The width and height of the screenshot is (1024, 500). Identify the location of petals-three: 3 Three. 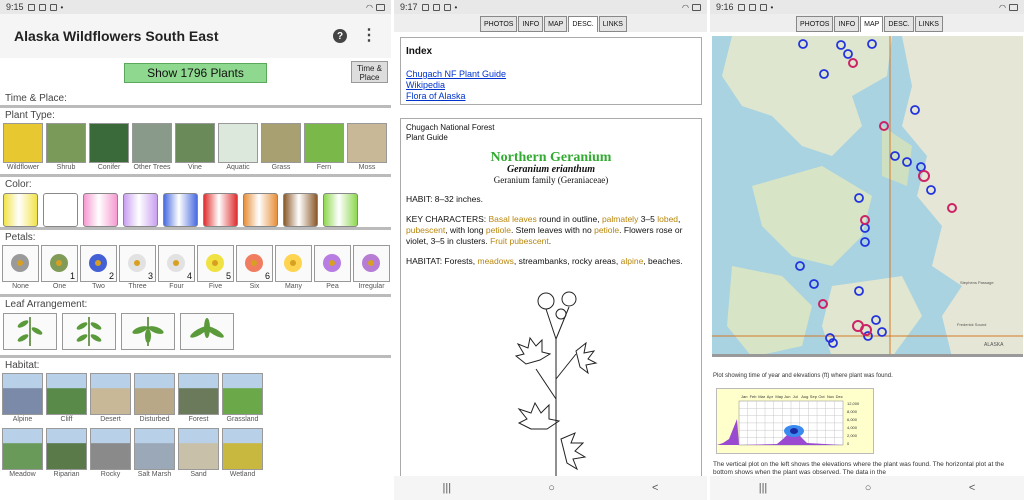
(137, 269).